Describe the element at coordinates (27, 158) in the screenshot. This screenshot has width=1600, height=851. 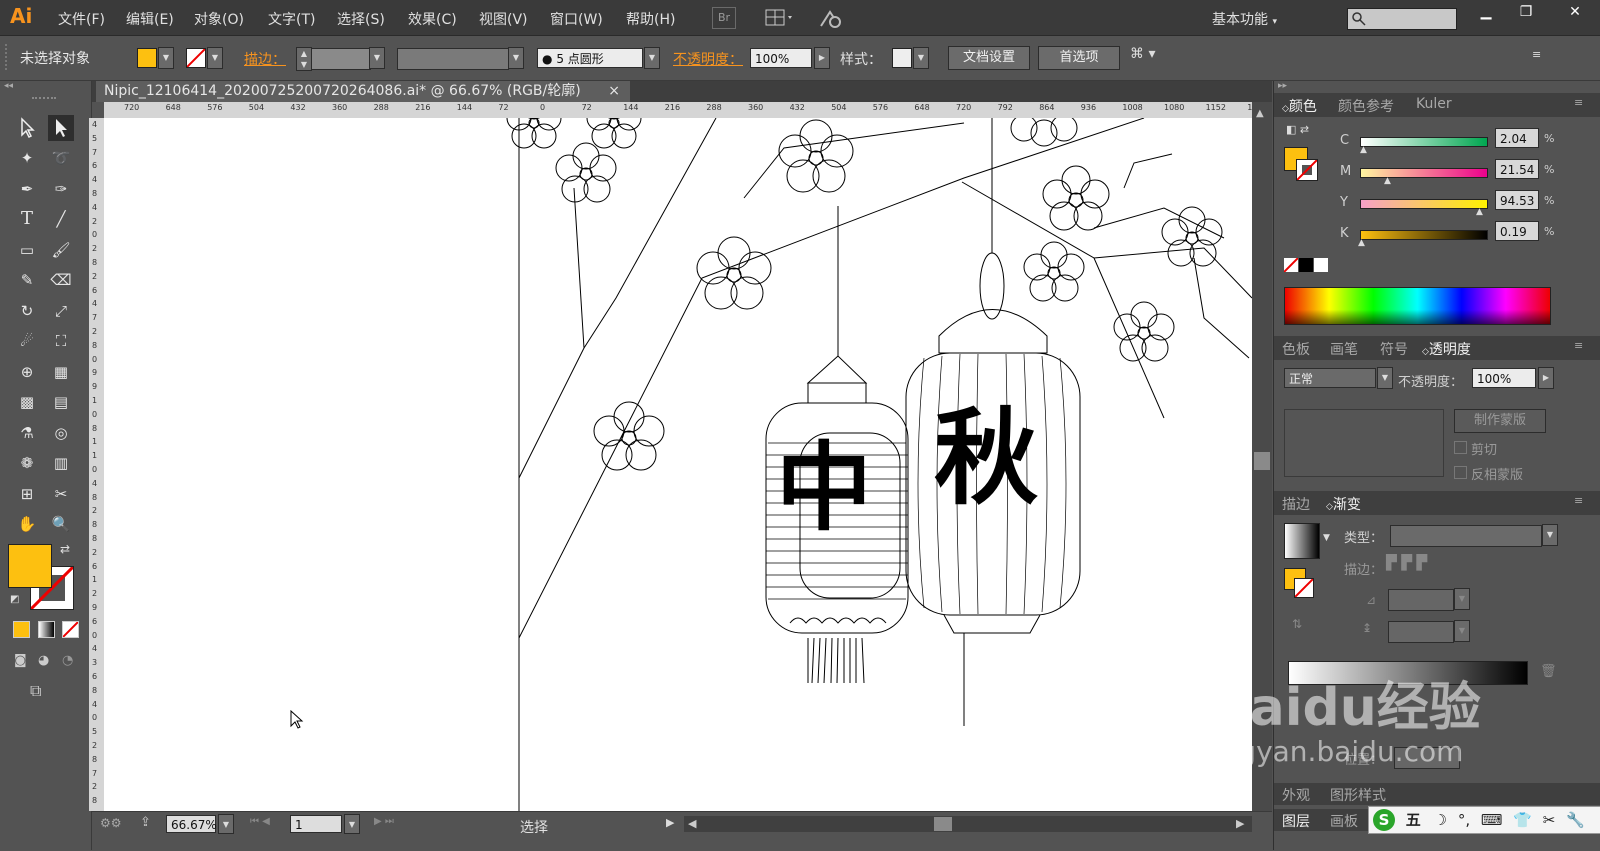
I see `magic-wand-icon: ✦` at that location.